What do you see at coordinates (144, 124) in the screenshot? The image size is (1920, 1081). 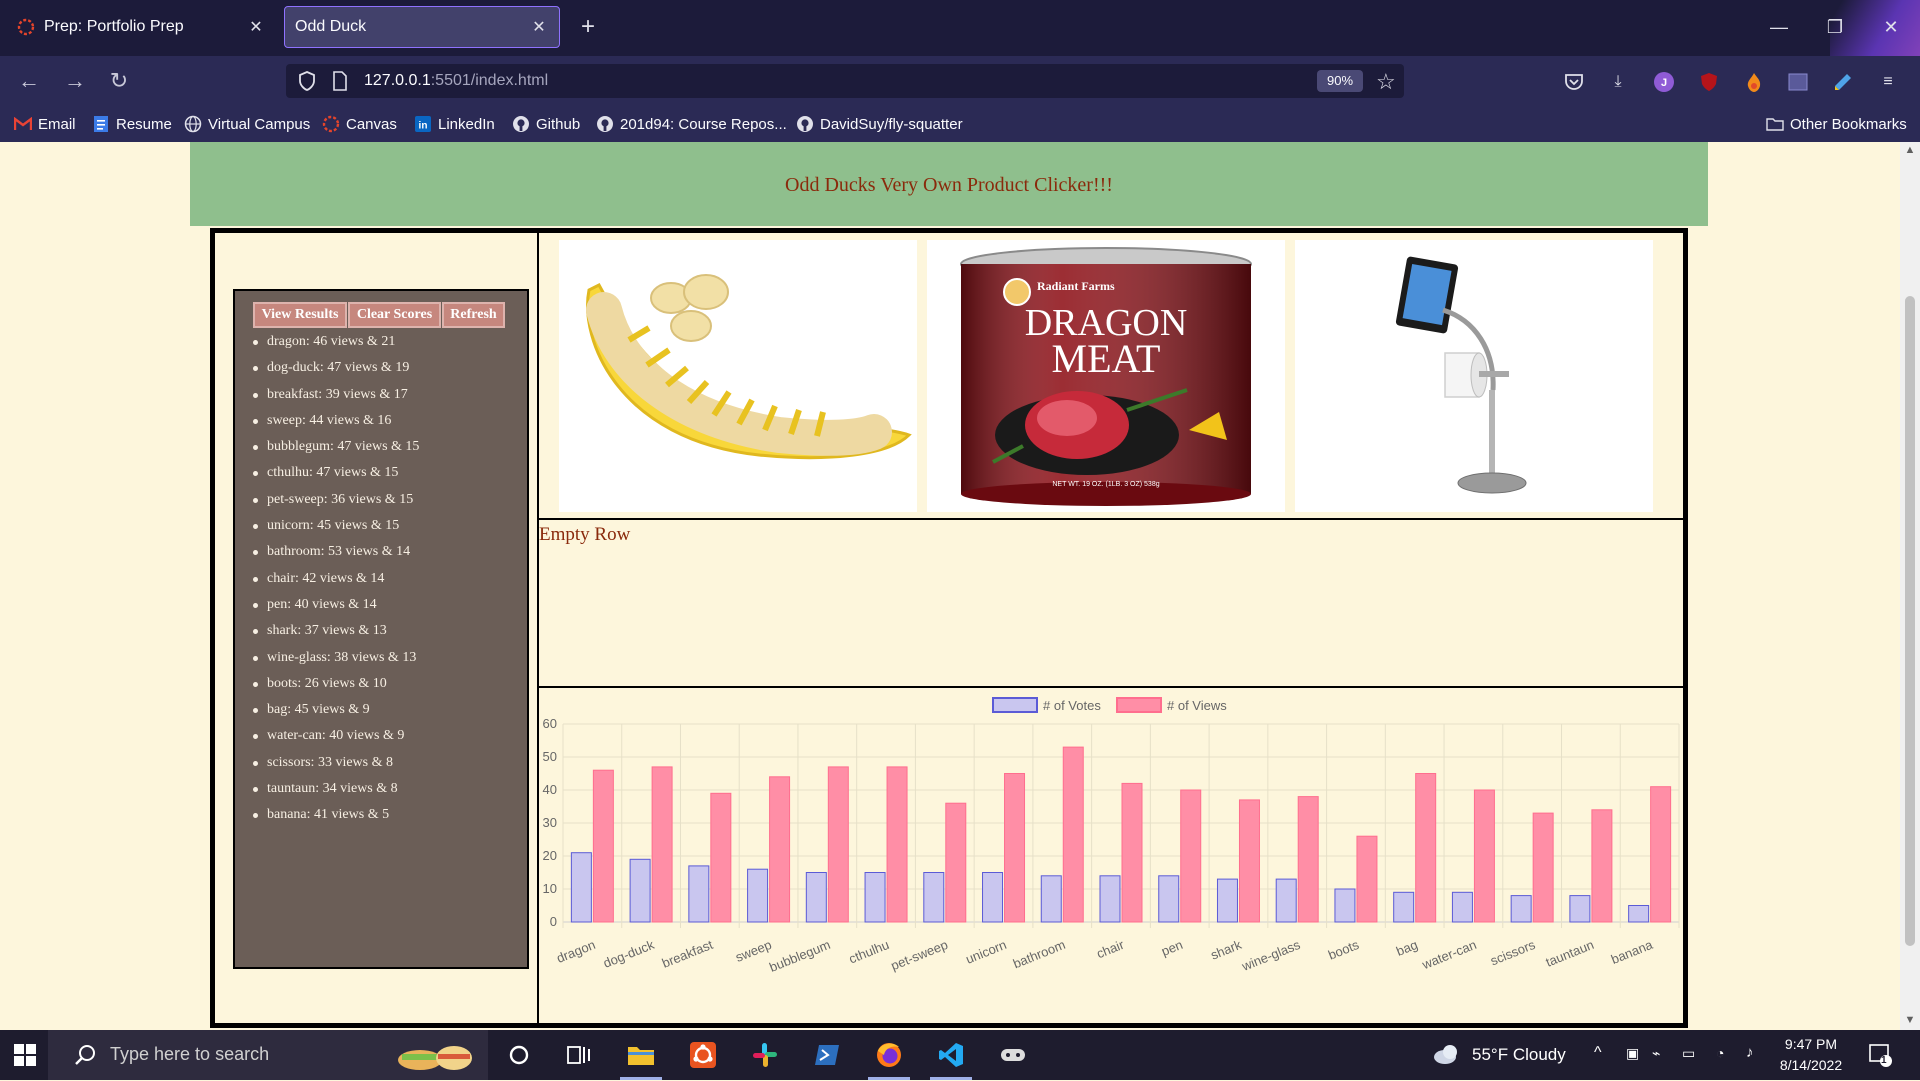 I see `bookmark-label: Resume` at bounding box center [144, 124].